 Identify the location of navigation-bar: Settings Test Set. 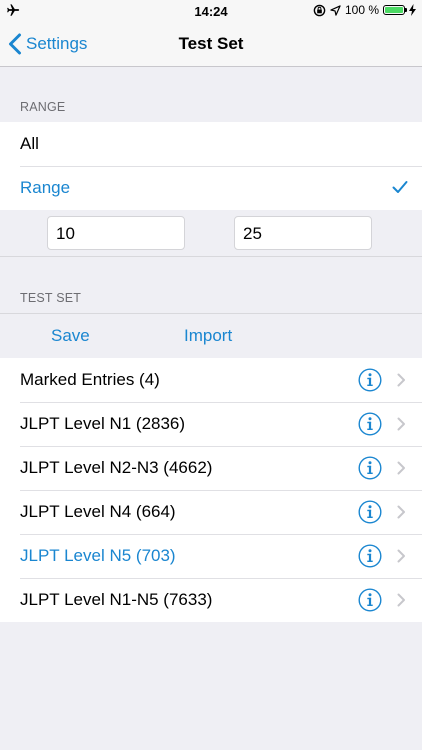
(211, 44).